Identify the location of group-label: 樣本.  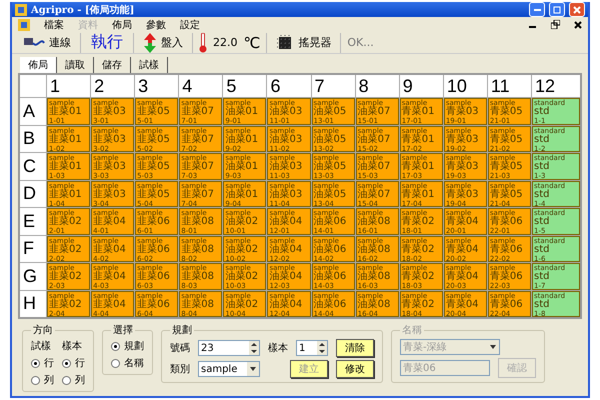
(72, 346).